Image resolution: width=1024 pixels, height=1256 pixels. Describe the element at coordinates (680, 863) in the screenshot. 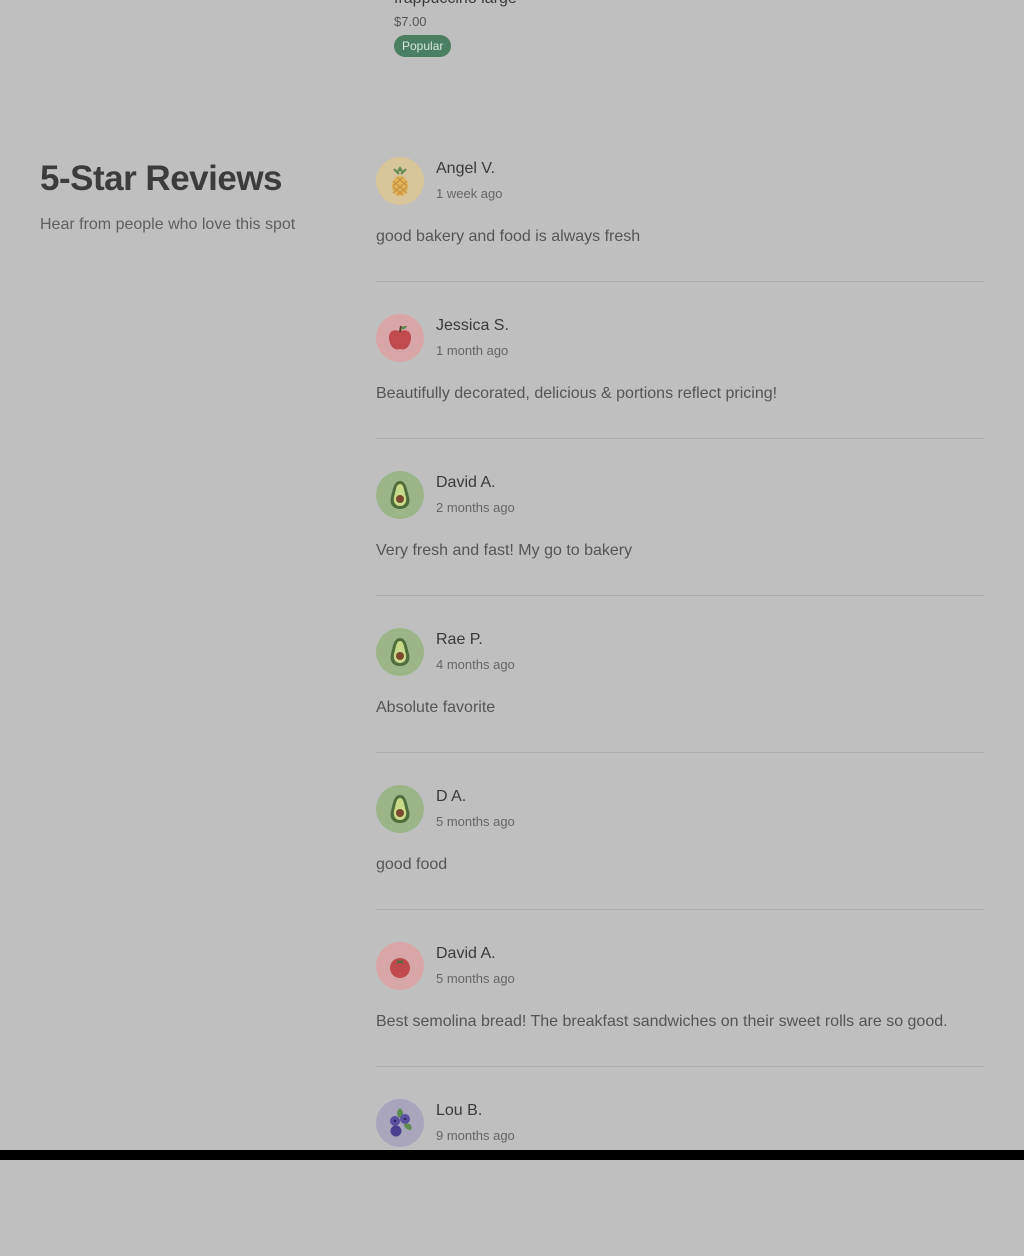

I see `review-item: D A. 5 months ago good food` at that location.